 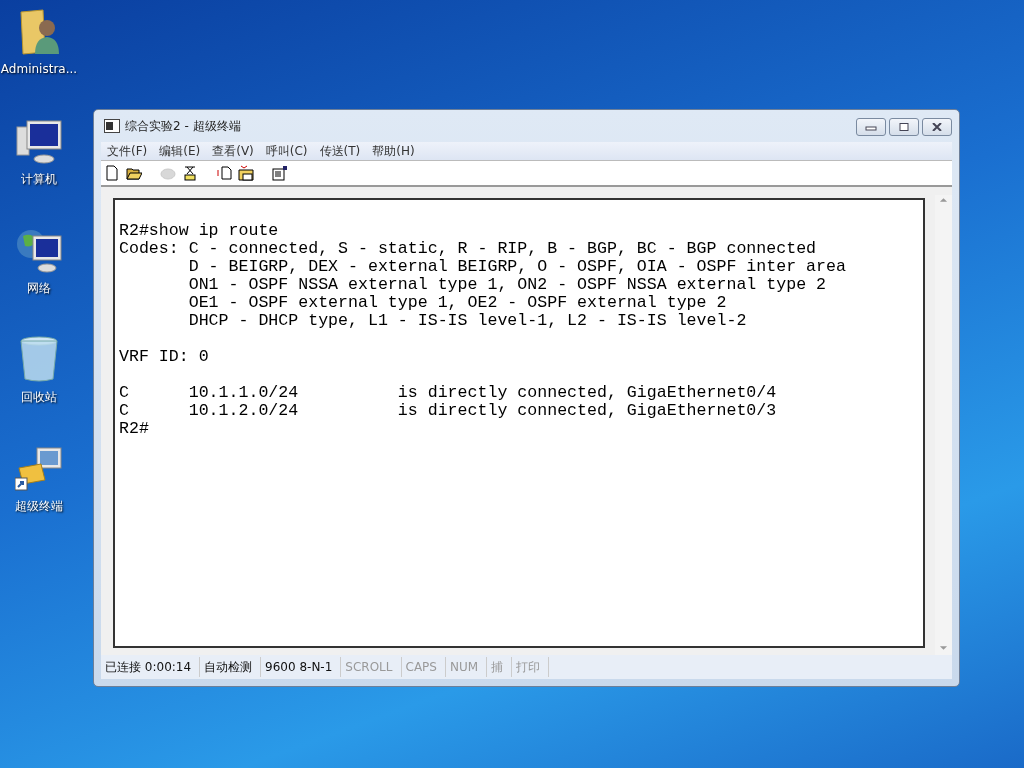 I want to click on receive-file-icon, so click(x=246, y=173).